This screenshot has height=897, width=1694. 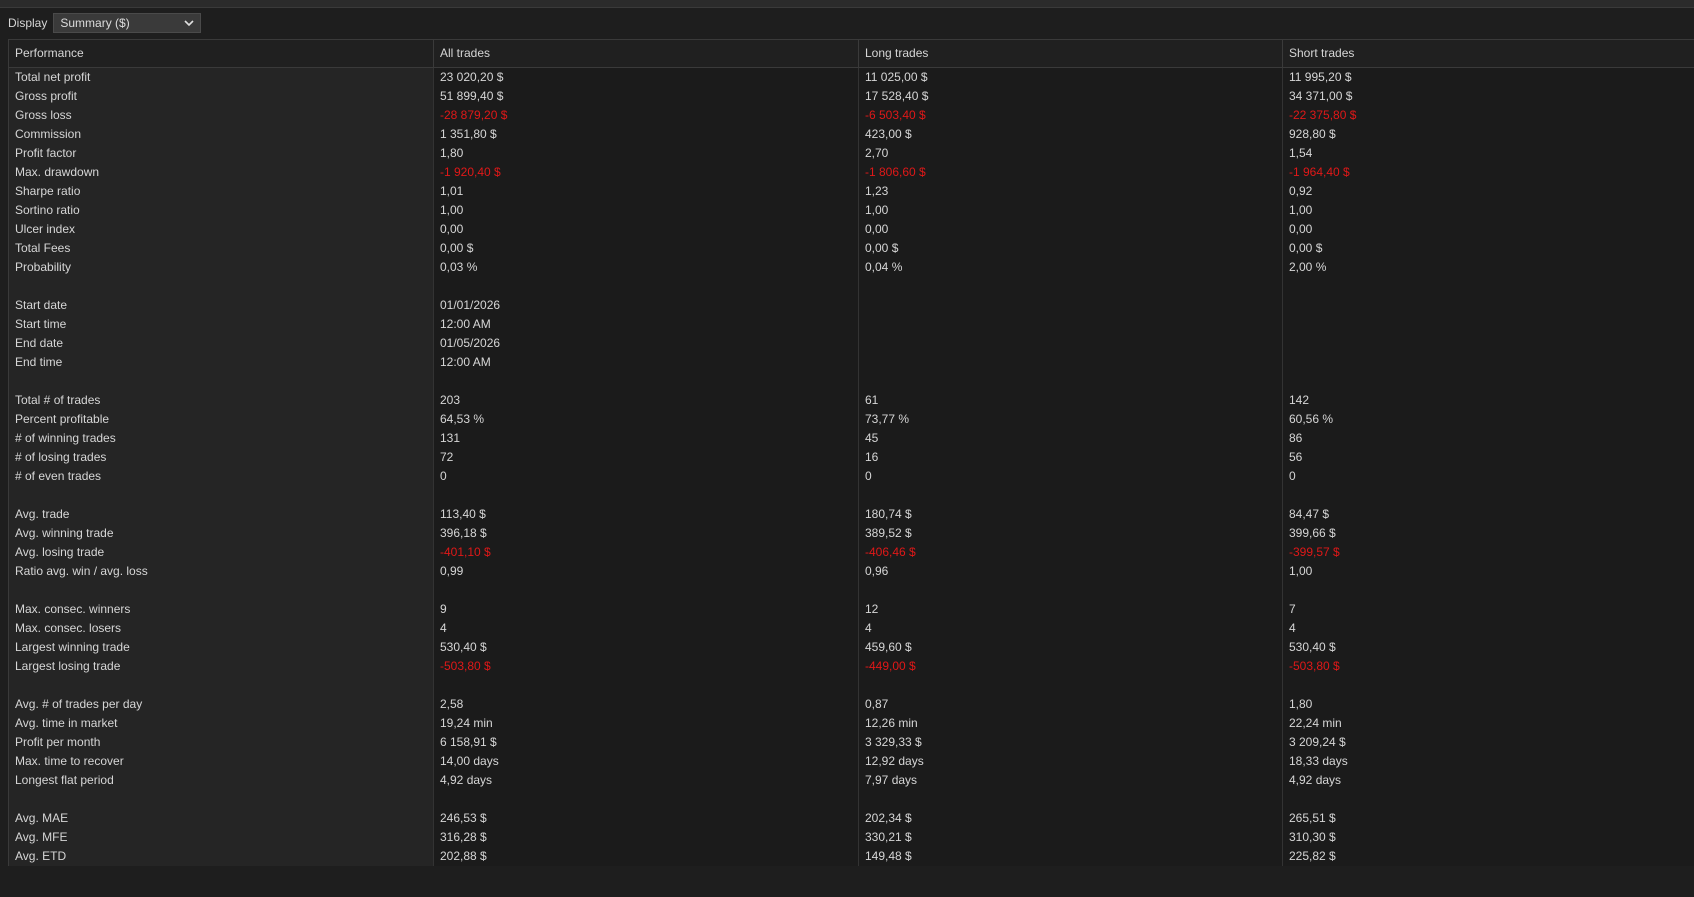 I want to click on cell-long-trades: 0,00, so click(x=1071, y=229).